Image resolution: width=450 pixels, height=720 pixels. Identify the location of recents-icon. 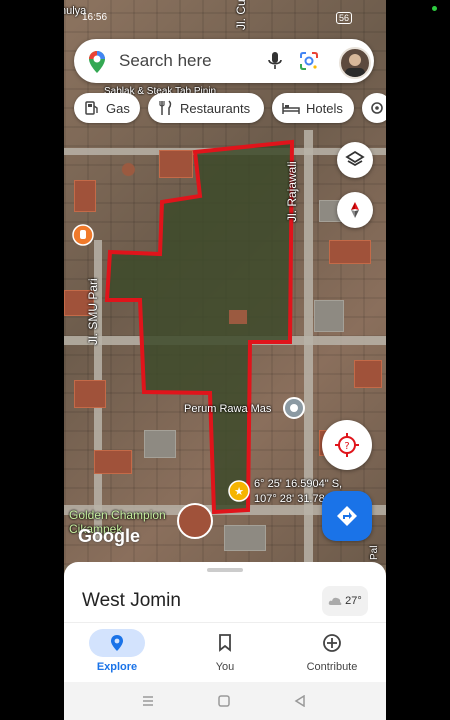
(148, 701).